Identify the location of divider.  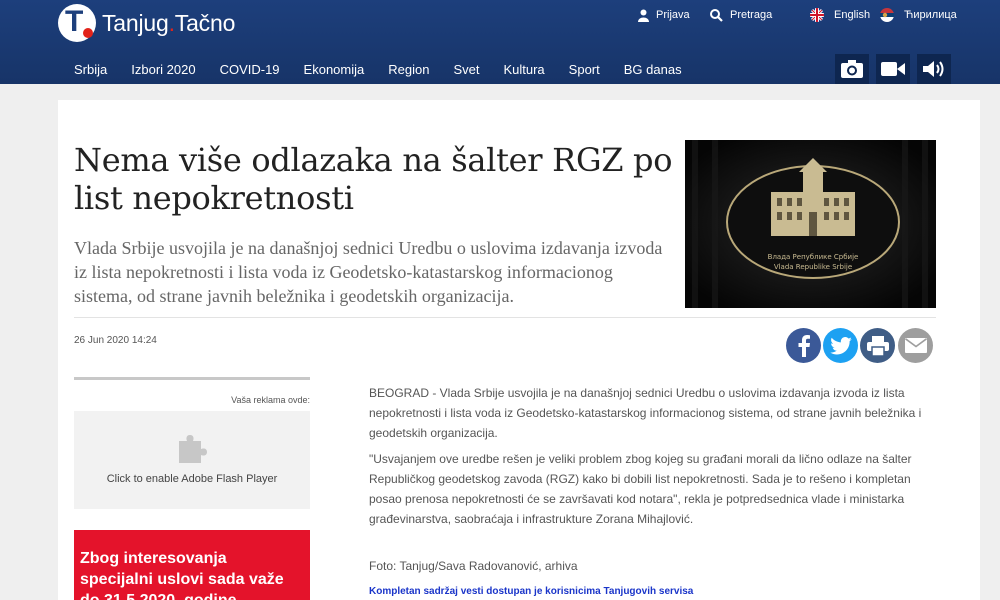
(505, 317).